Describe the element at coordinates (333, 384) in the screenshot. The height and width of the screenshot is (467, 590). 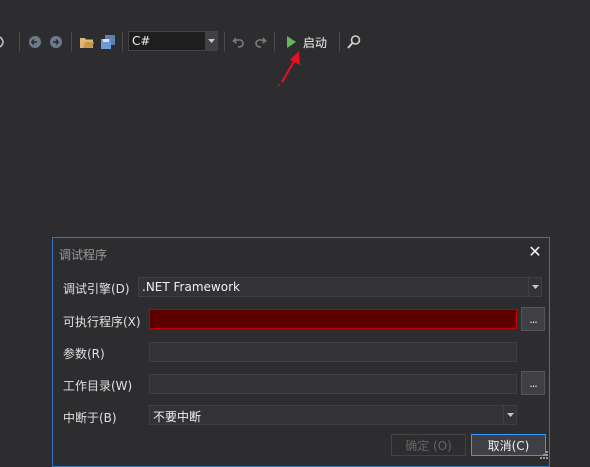
I see `working-directory-input` at that location.